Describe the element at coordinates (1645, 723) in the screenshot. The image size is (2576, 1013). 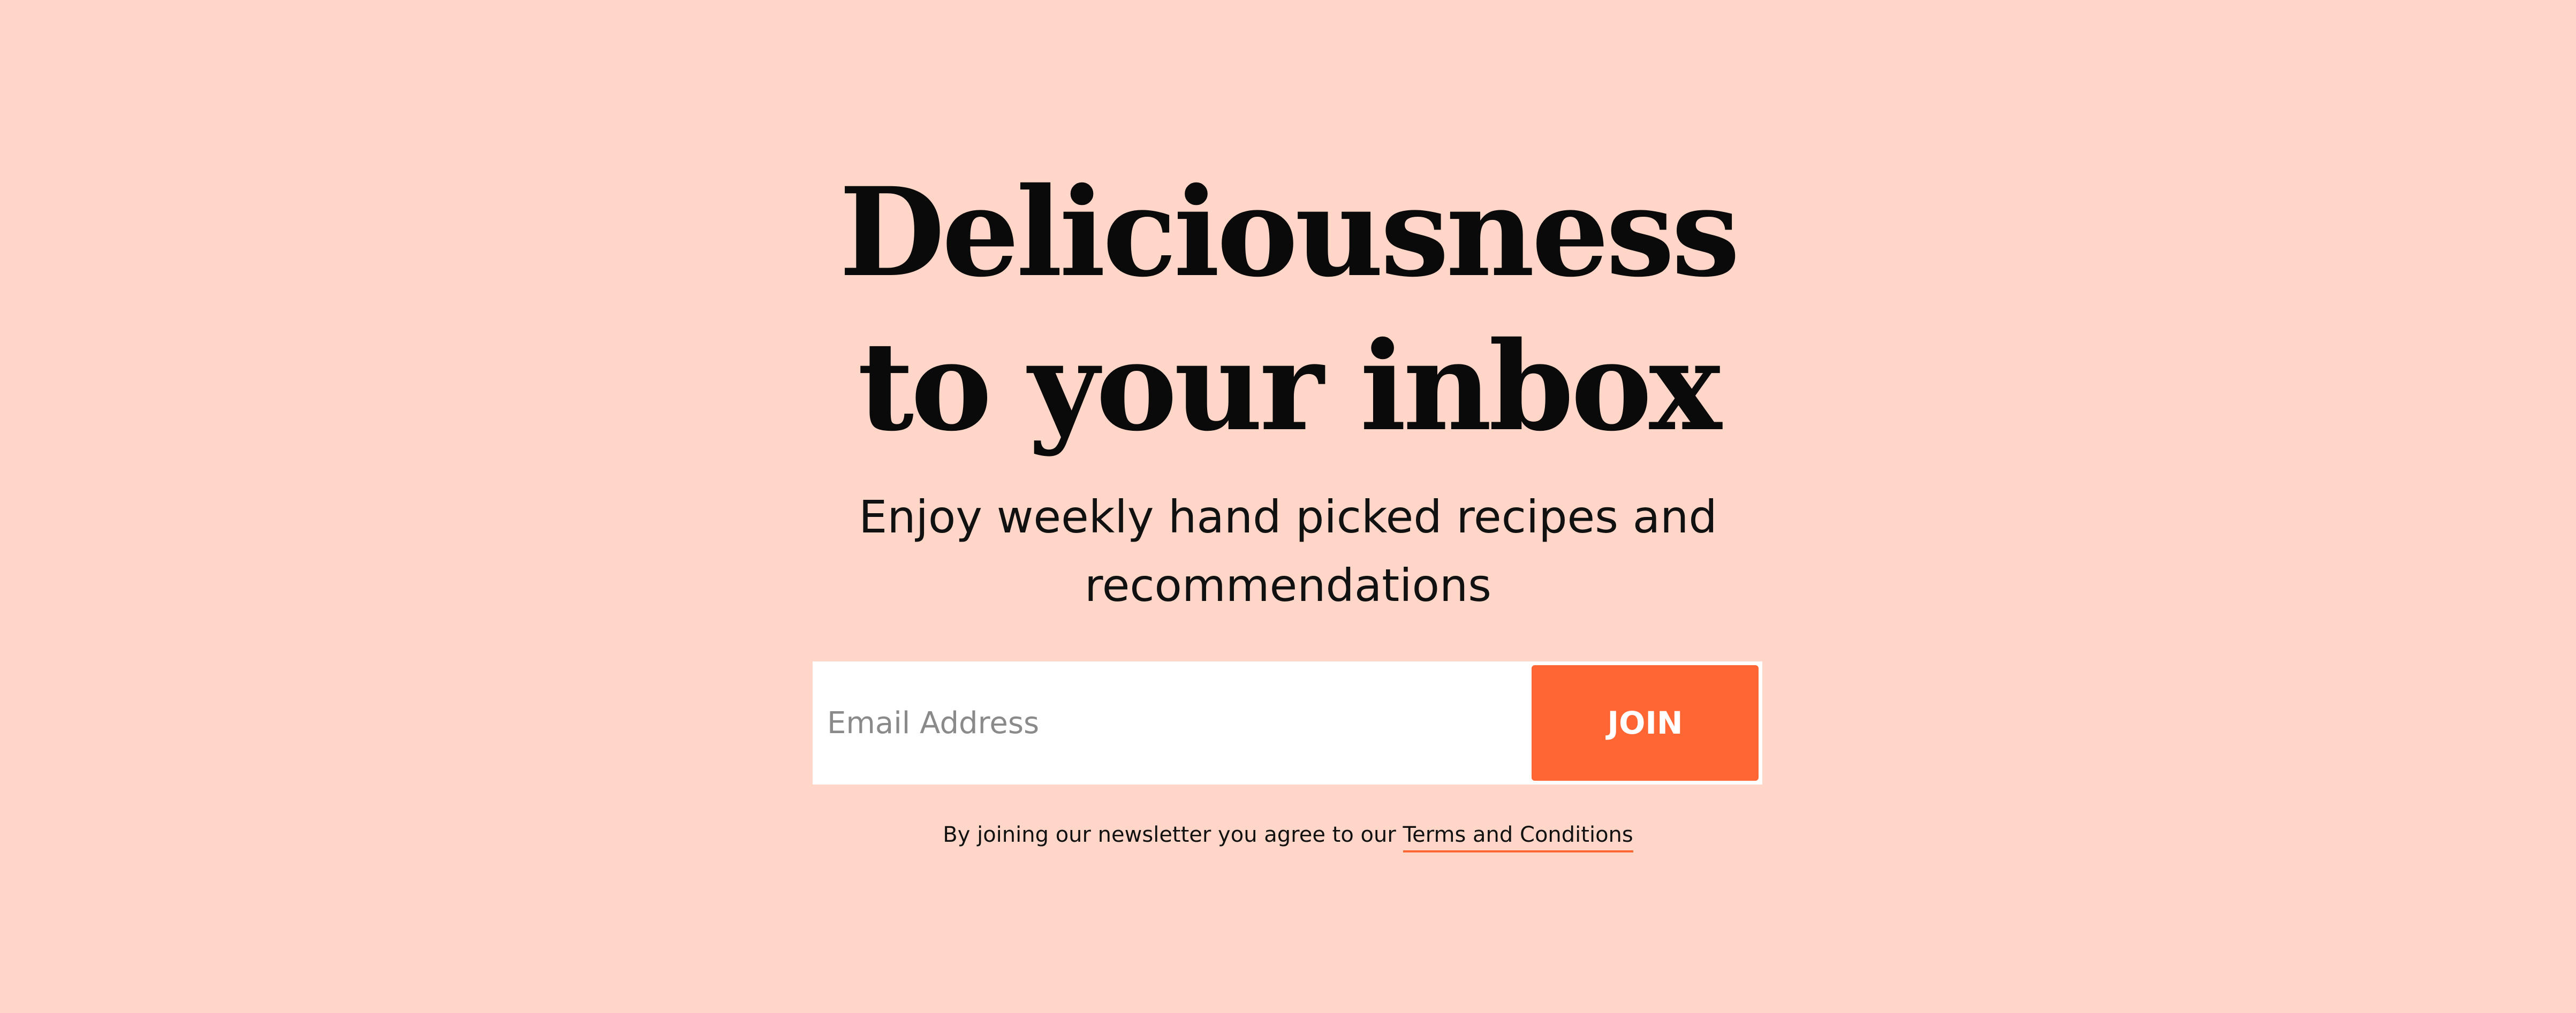
I see `join-button: JOIN` at that location.